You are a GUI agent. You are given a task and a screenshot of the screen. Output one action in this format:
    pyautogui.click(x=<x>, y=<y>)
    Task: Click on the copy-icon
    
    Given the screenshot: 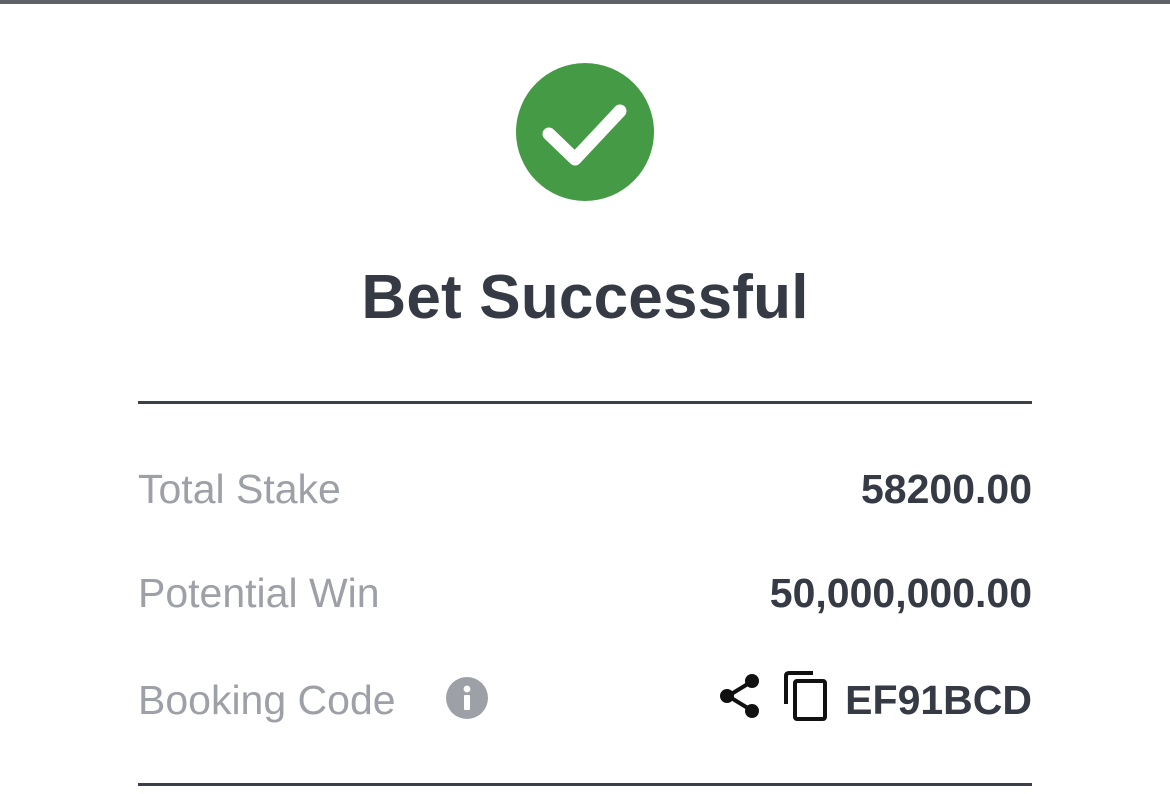 What is the action you would take?
    pyautogui.click(x=805, y=696)
    